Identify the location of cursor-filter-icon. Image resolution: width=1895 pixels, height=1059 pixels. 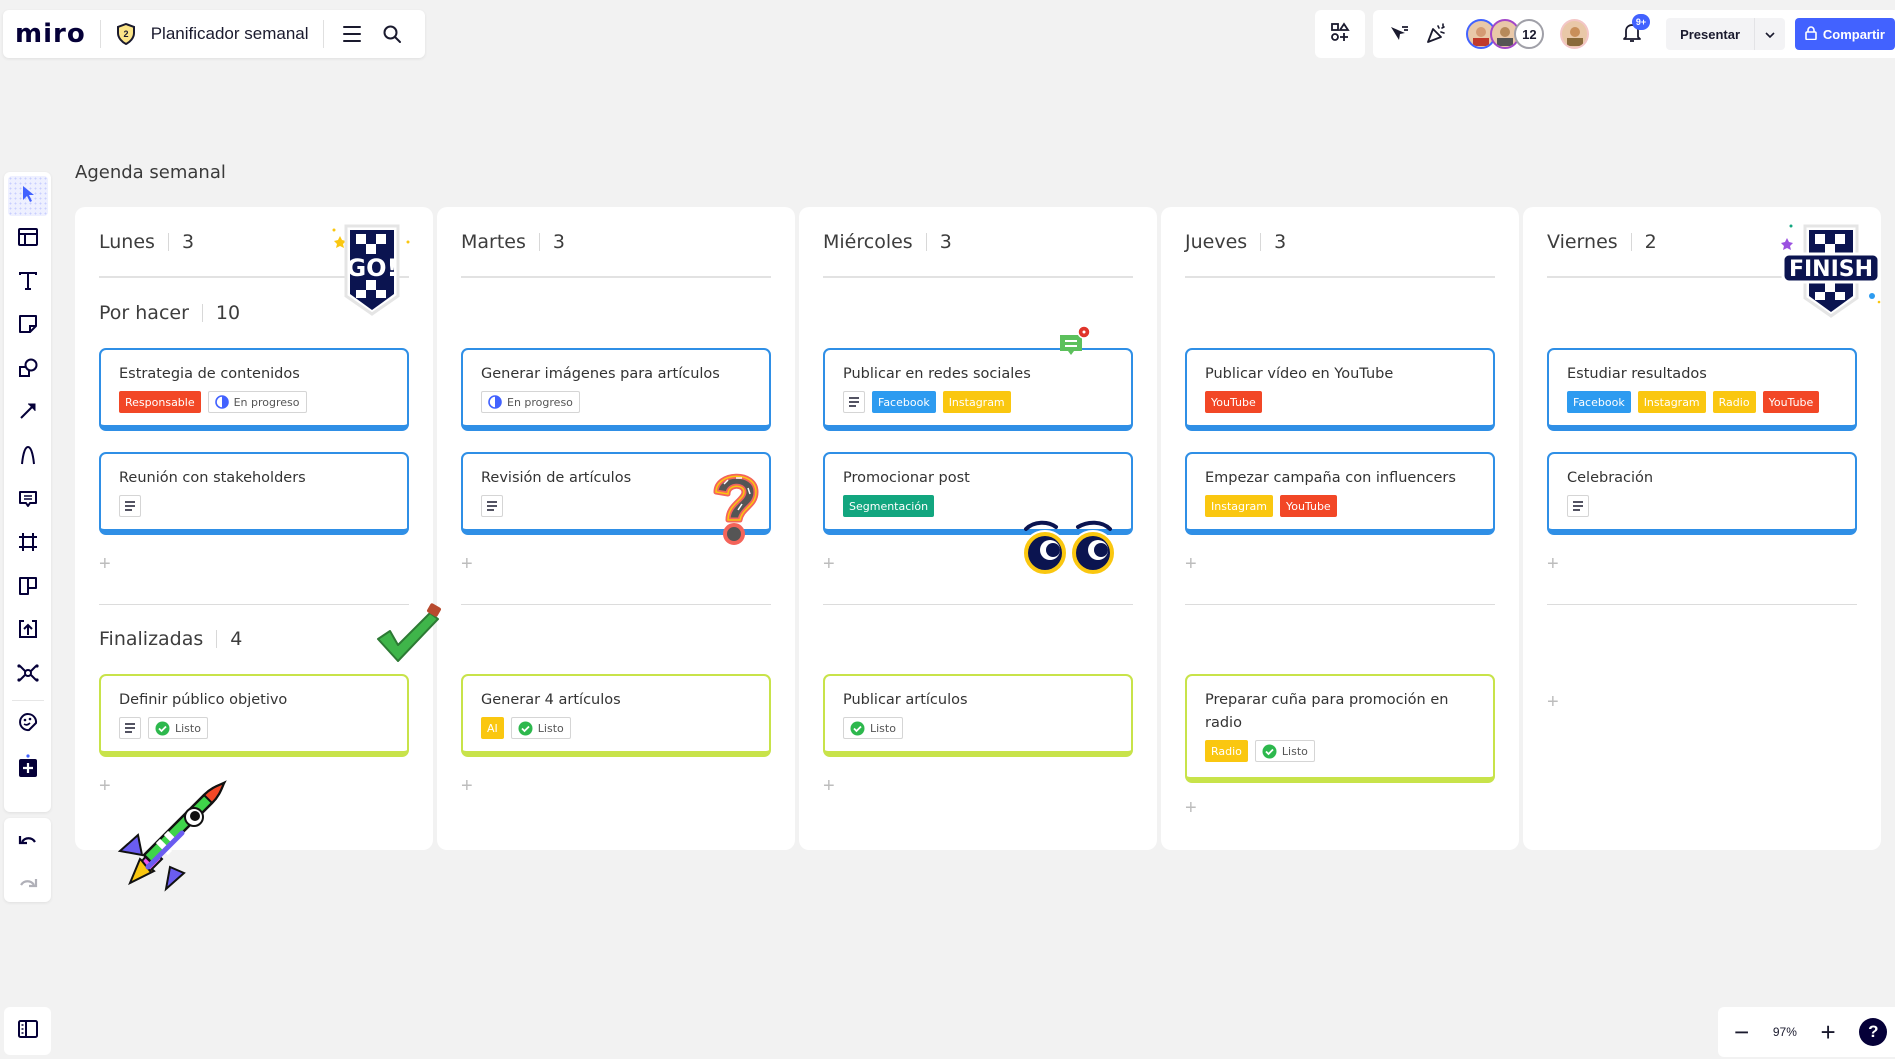
(1399, 34).